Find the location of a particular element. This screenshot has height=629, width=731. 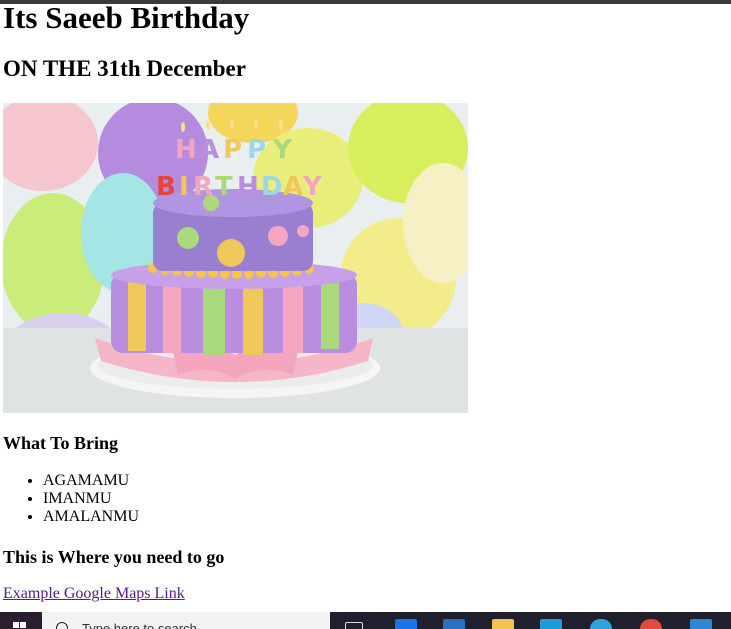

what-to-bring-heading: What To Bring is located at coordinates (61, 443).